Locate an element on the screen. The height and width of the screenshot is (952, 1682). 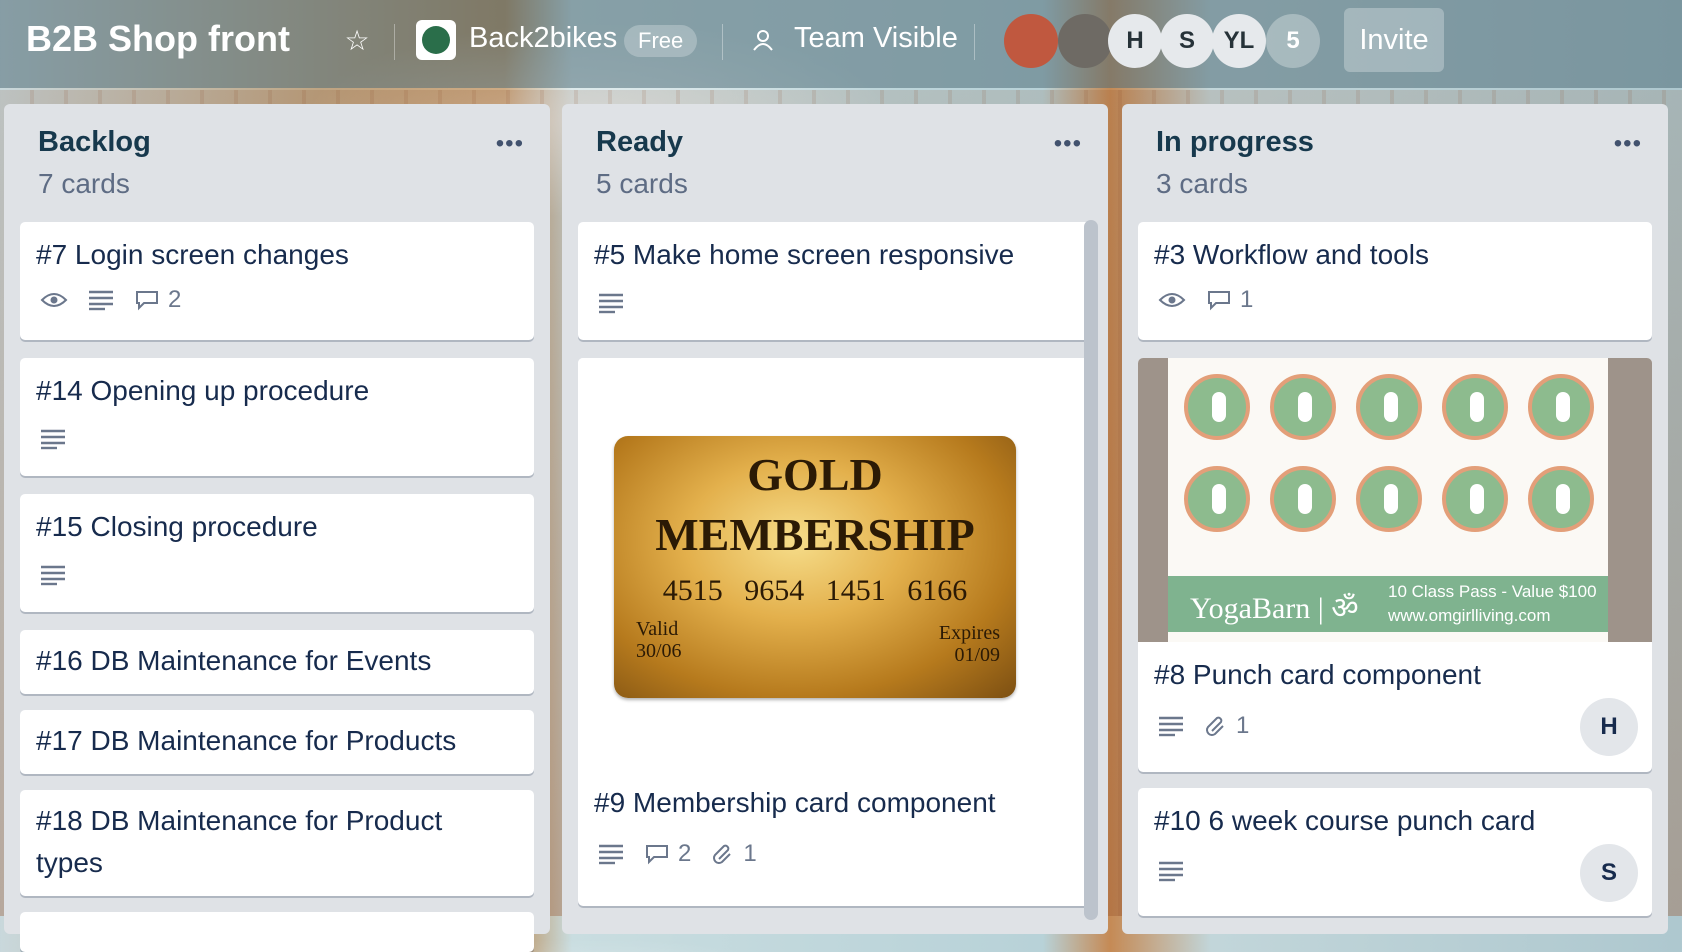
visibility-label: Team Visible is located at coordinates (876, 38).